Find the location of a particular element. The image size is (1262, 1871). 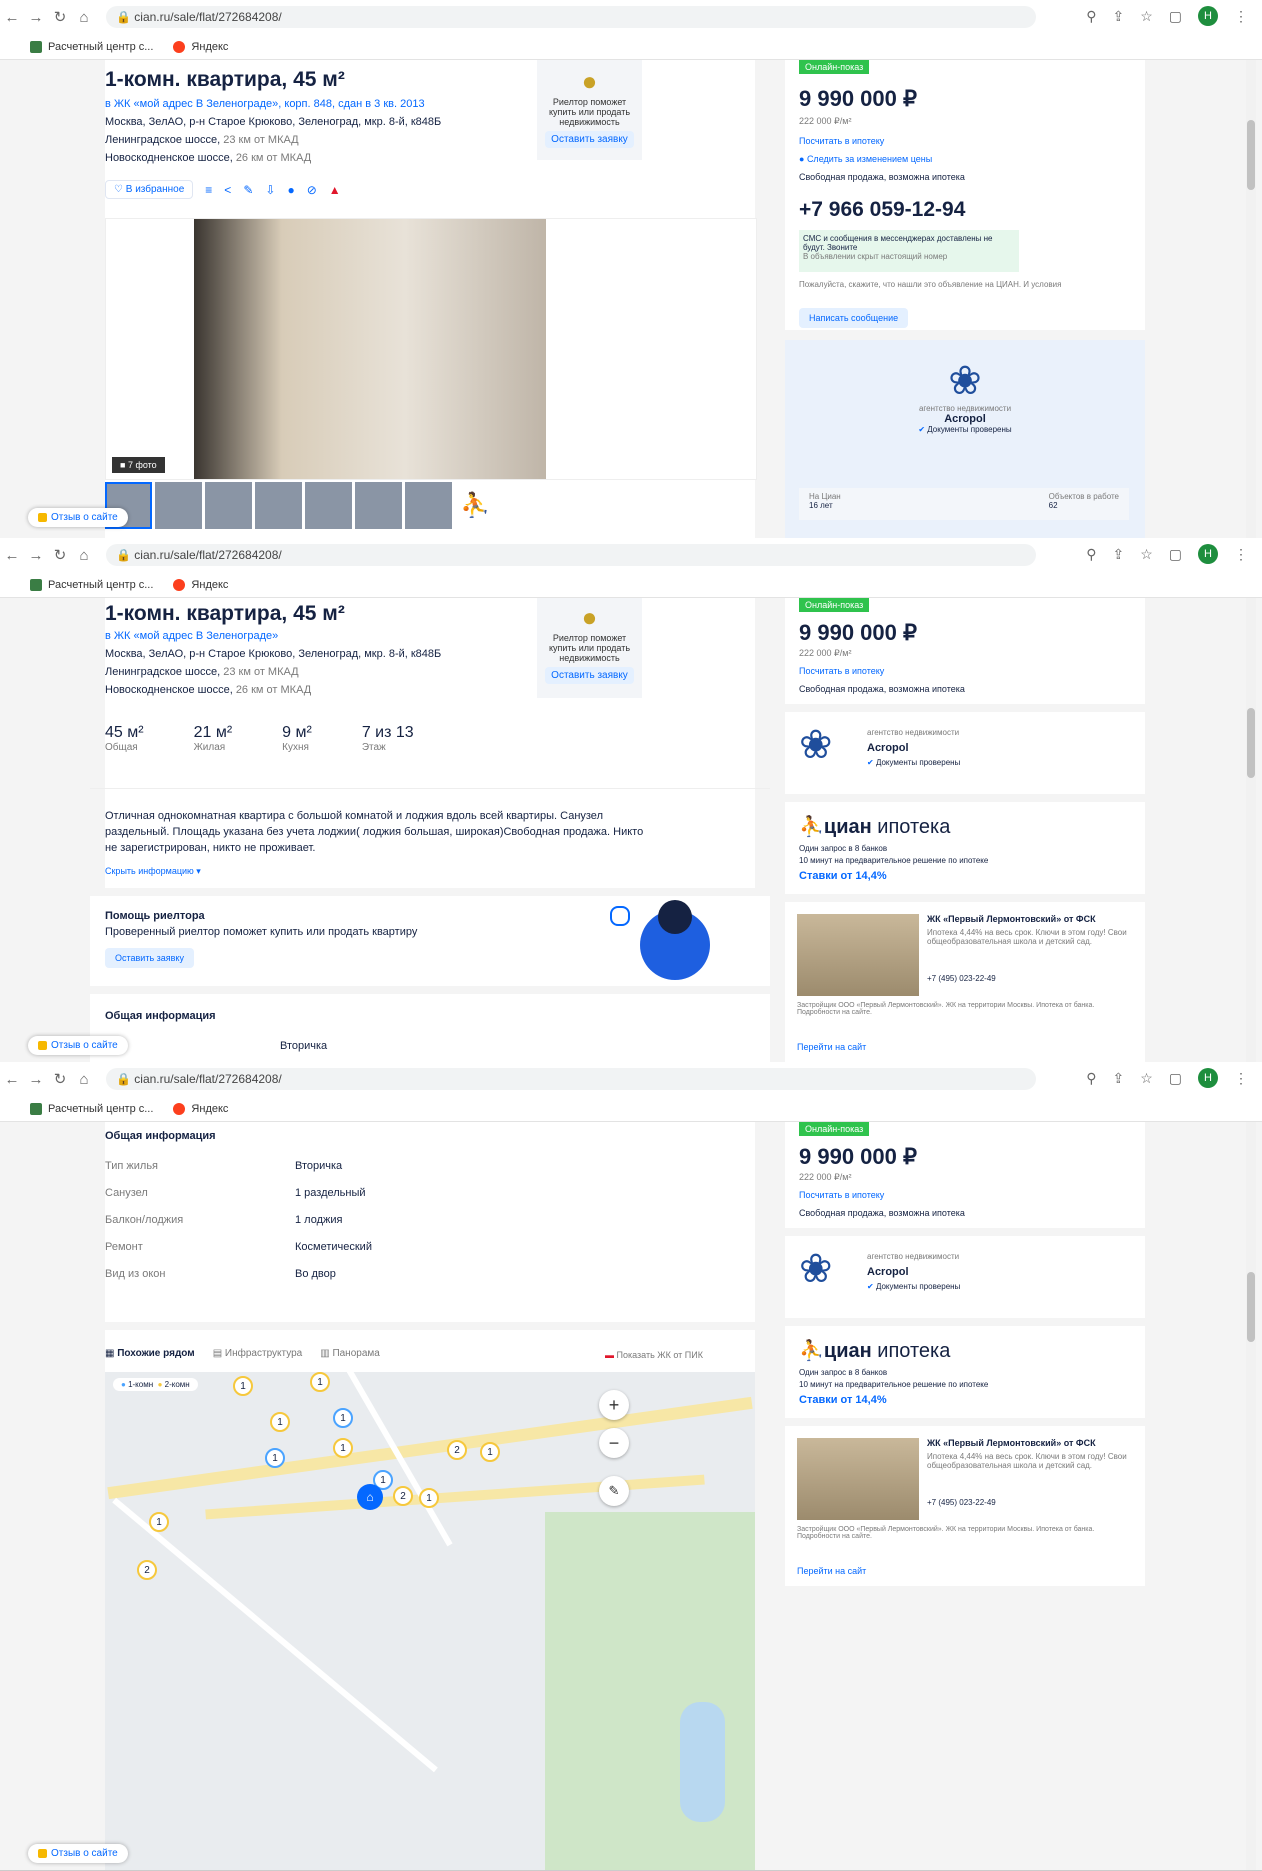

show-pik-toggle: ▬ Показать ЖК от ПИК is located at coordinates (654, 1355).